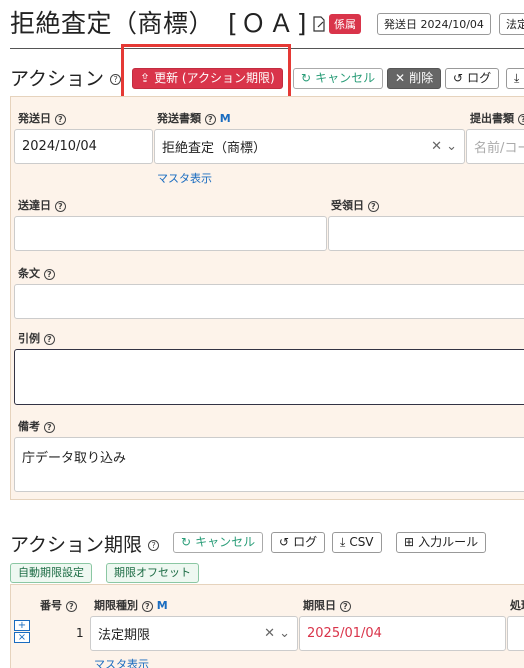 The height and width of the screenshot is (668, 524). I want to click on status-badge: 係属, so click(345, 24).